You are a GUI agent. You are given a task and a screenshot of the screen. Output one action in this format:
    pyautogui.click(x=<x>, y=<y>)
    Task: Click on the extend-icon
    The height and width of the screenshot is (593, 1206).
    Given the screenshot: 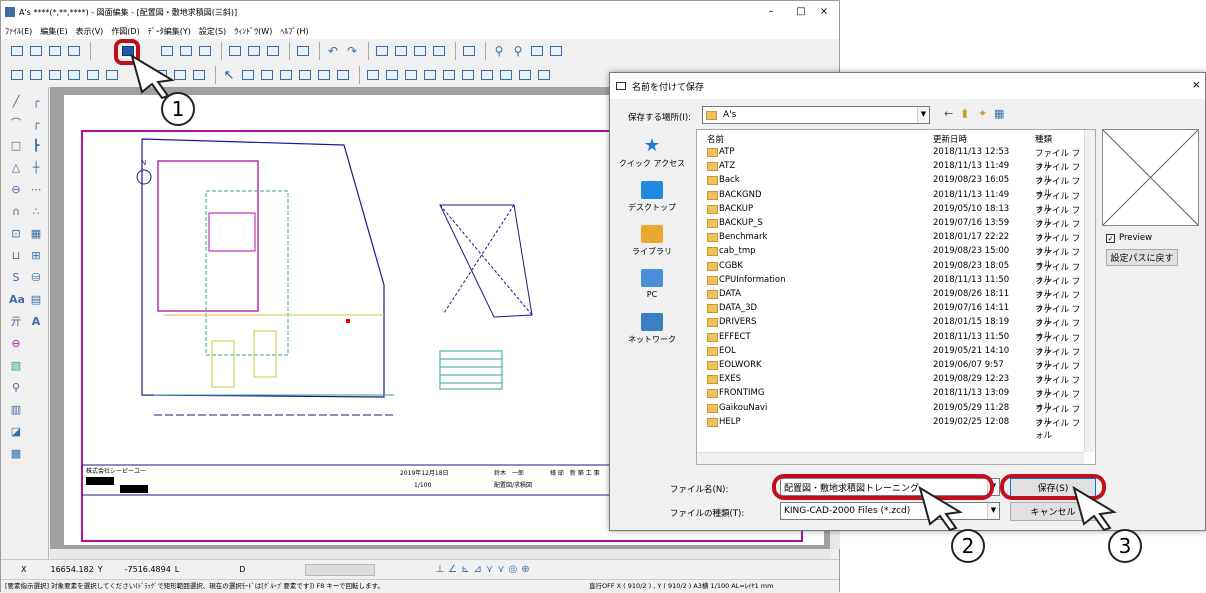 What is the action you would take?
    pyautogui.click(x=506, y=75)
    